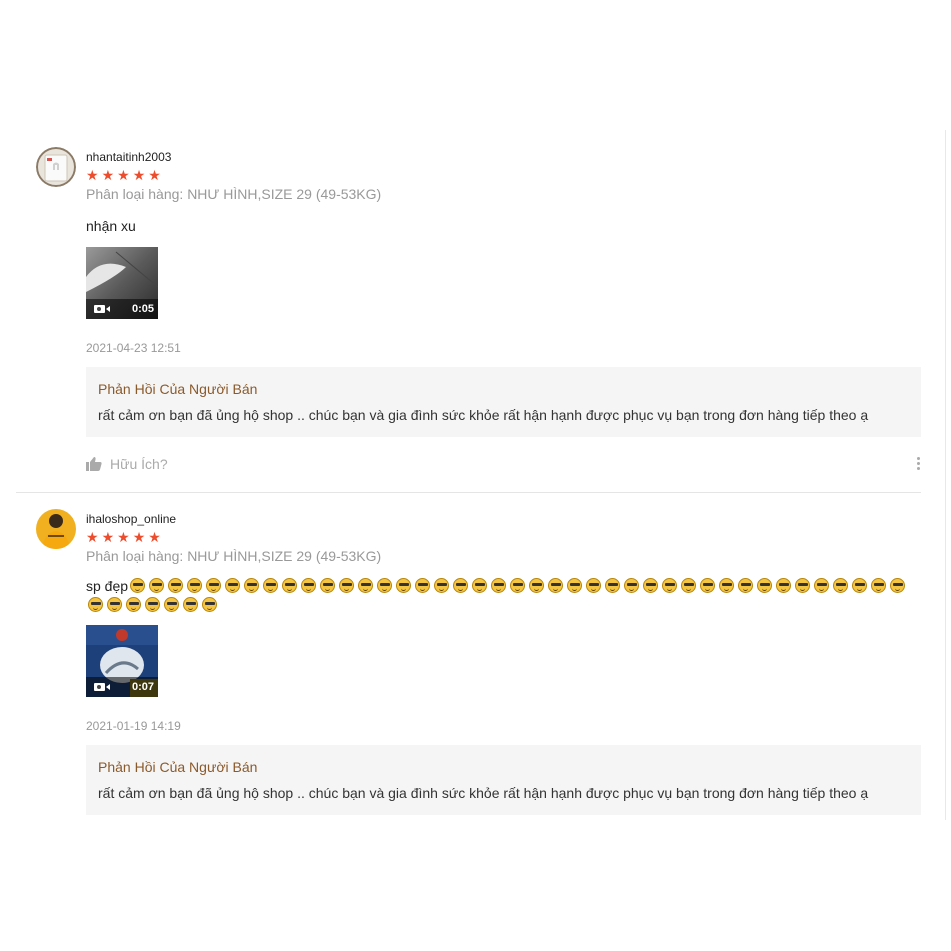  I want to click on thumbs-up-icon, so click(94, 464).